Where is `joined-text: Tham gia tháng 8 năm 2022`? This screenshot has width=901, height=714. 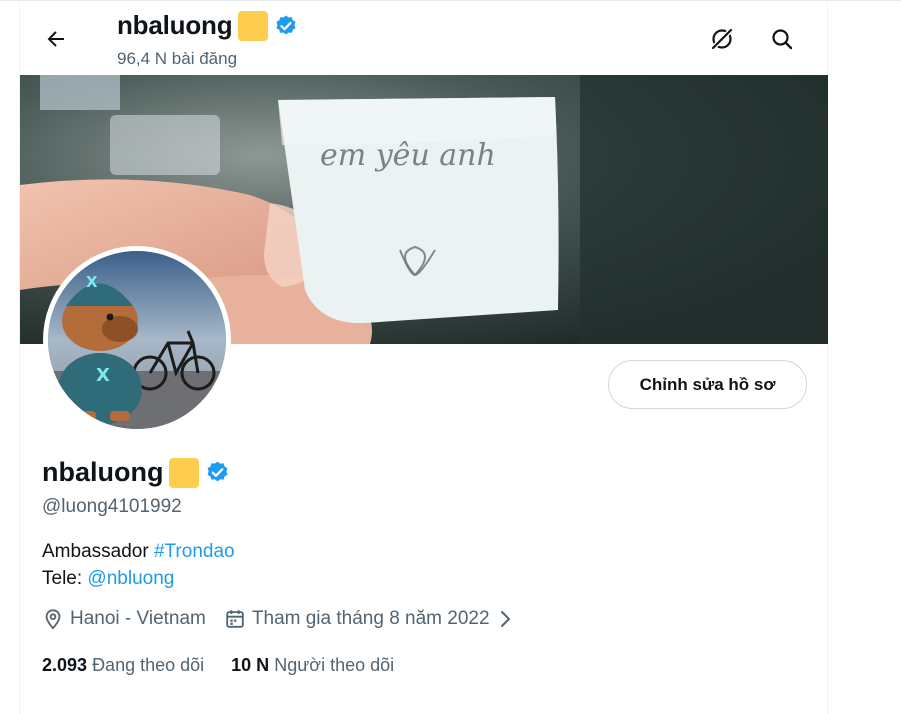 joined-text: Tham gia tháng 8 năm 2022 is located at coordinates (370, 618).